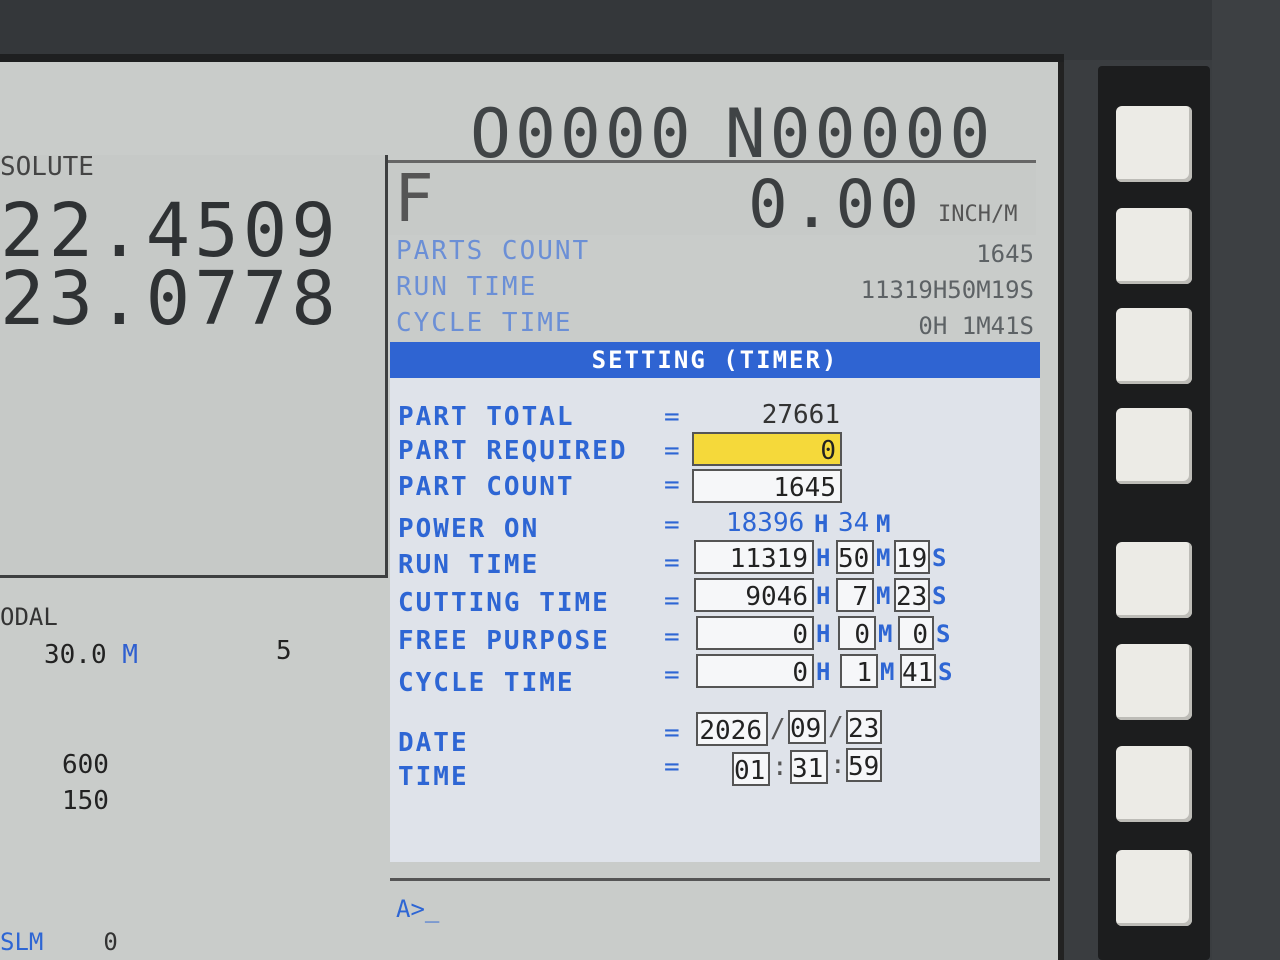 The width and height of the screenshot is (1280, 960). What do you see at coordinates (754, 595) in the screenshot?
I see `cutting-time-hours-field: 9046` at bounding box center [754, 595].